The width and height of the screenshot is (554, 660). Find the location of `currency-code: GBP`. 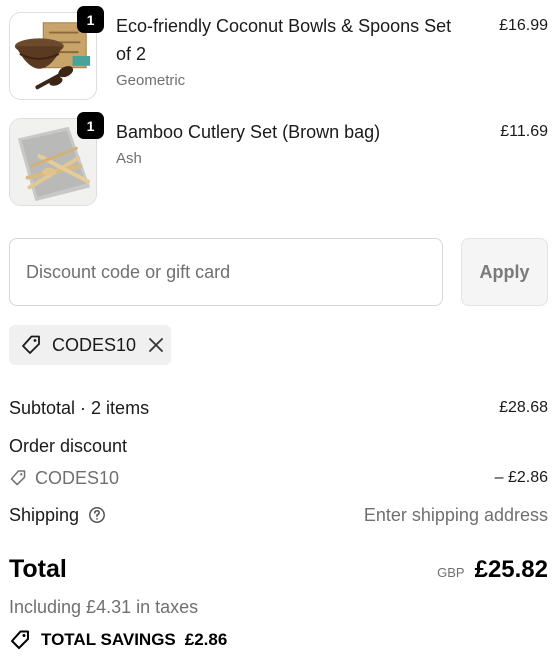

currency-code: GBP is located at coordinates (451, 572).